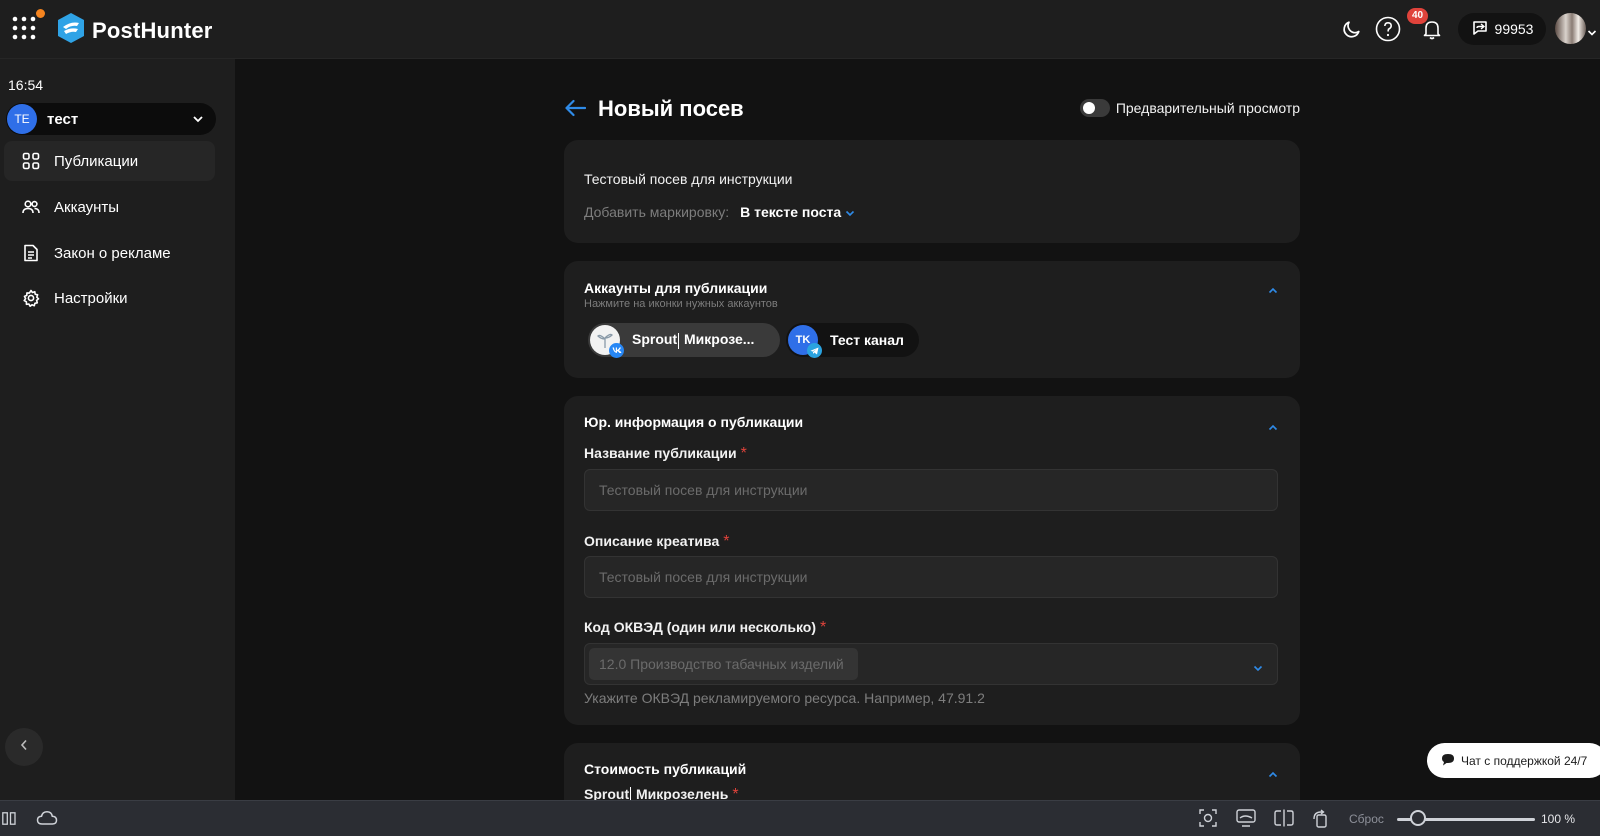 The height and width of the screenshot is (836, 1600). Describe the element at coordinates (1273, 290) in the screenshot. I see `collapse-accounts-chevron-up-icon` at that location.